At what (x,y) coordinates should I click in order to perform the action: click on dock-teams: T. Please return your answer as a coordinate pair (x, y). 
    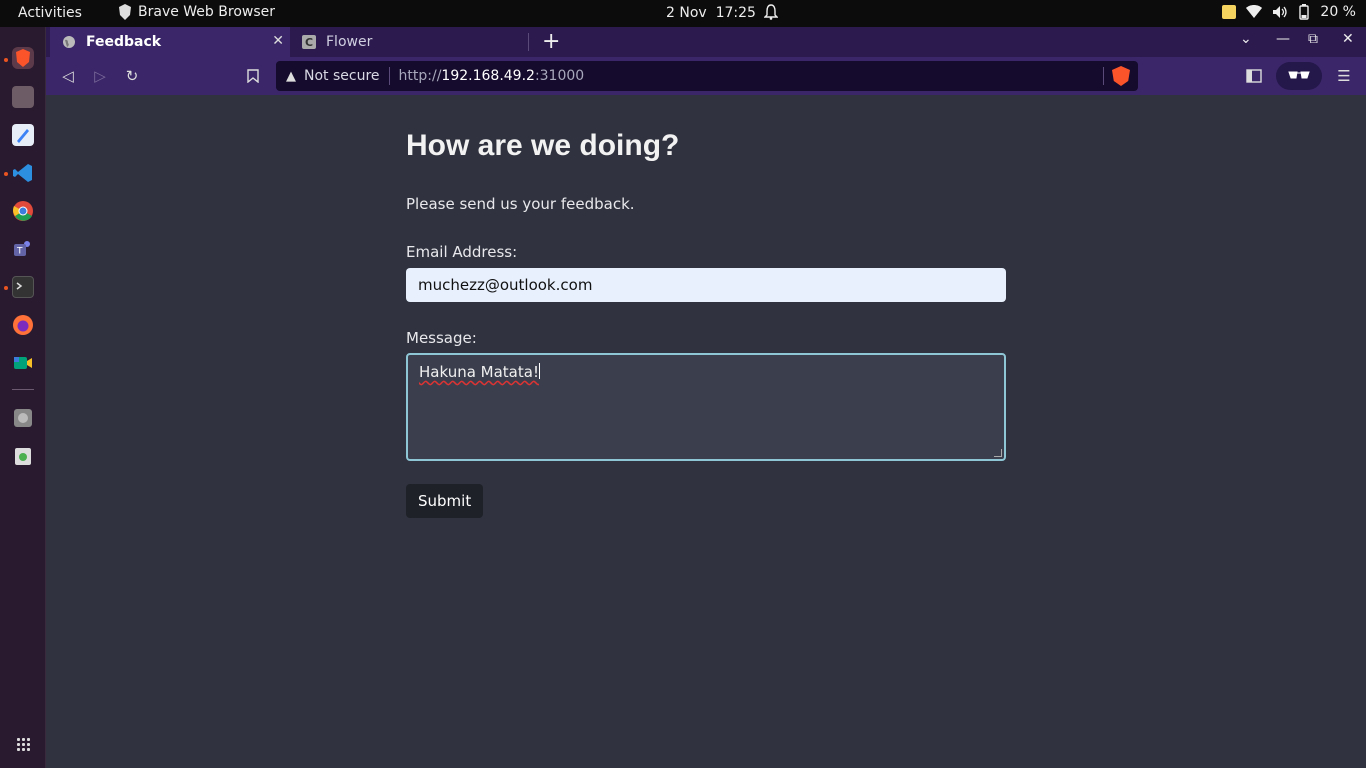
    Looking at the image, I should click on (23, 249).